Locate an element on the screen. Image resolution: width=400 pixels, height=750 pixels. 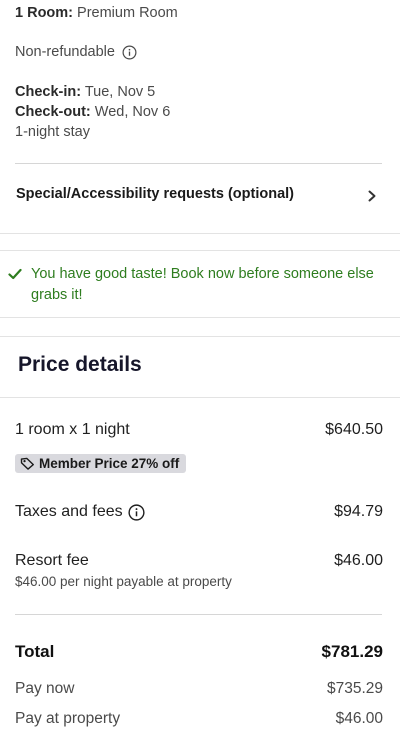
resort-fee-label: Resort fee is located at coordinates (52, 560).